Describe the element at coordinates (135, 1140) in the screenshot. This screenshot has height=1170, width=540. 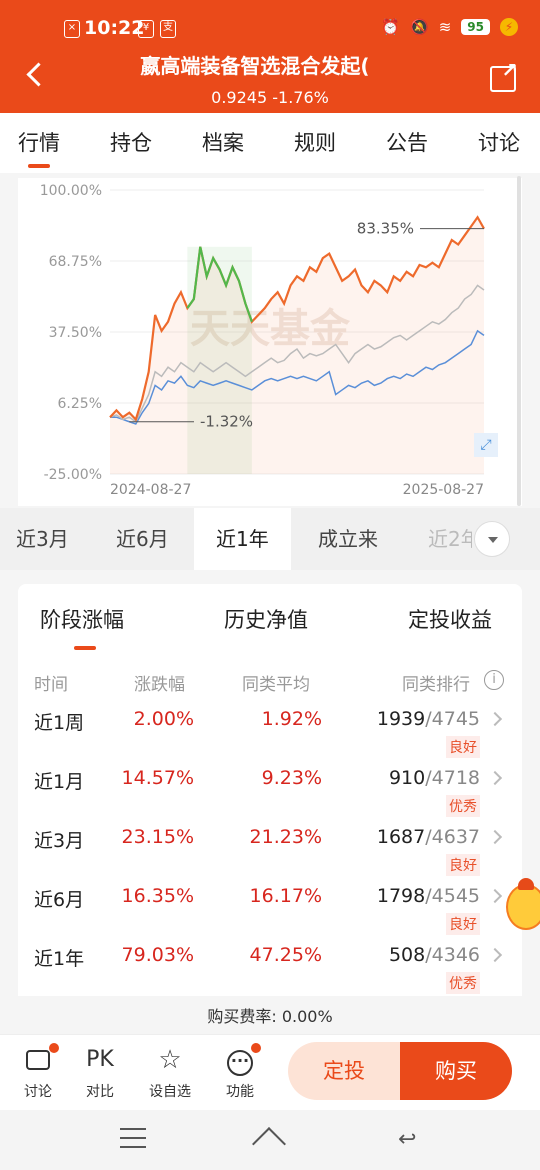
I see `recent-apps-icon` at that location.